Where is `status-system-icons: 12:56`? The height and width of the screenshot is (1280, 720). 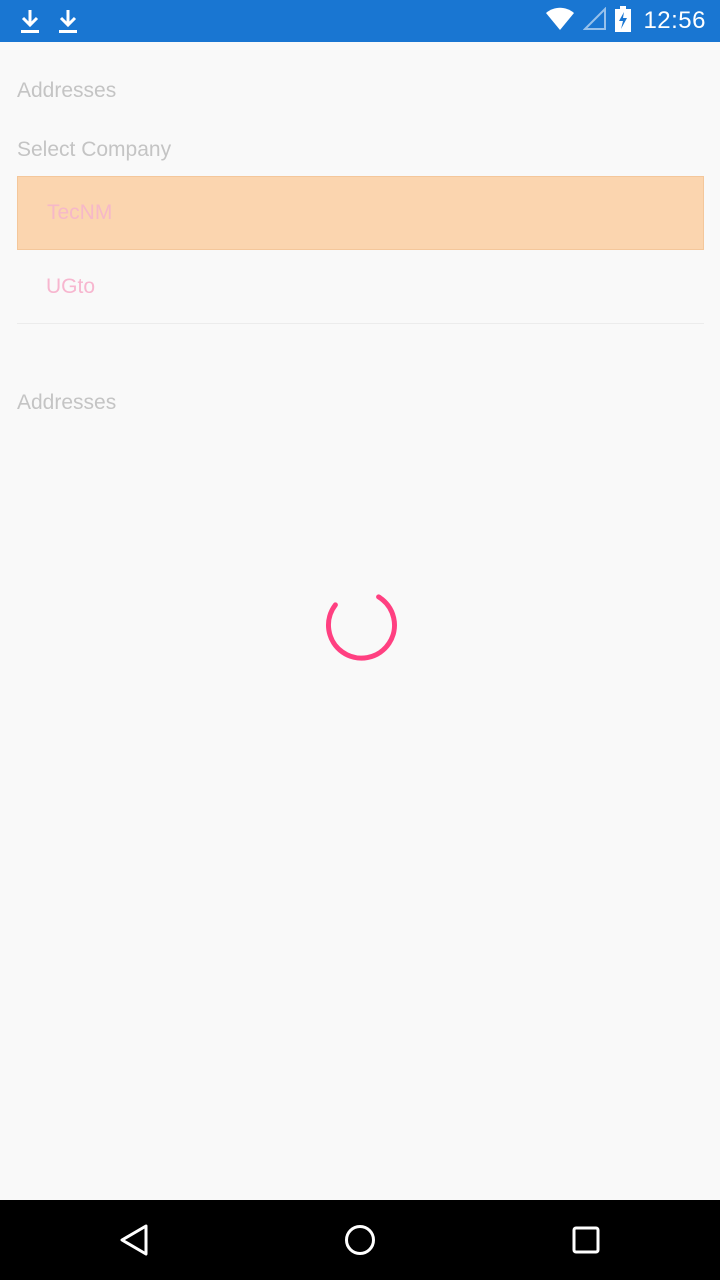 status-system-icons: 12:56 is located at coordinates (625, 21).